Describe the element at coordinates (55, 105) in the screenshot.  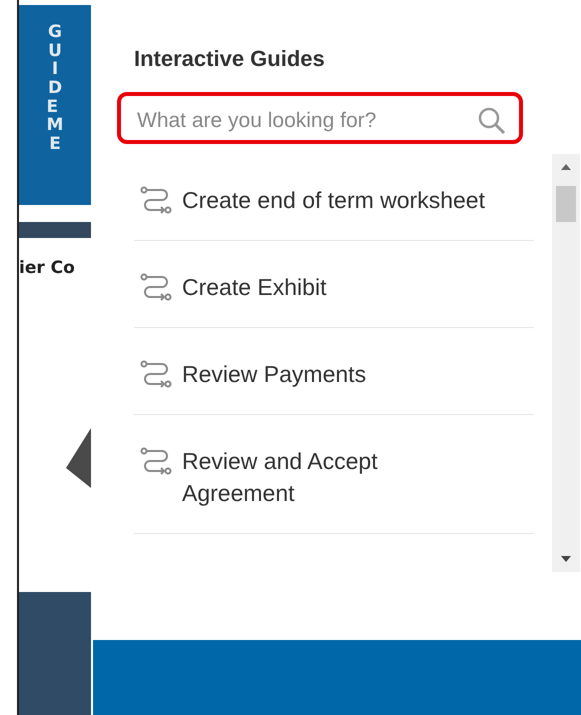
I see `guide-me-tab: GUIDE ME` at that location.